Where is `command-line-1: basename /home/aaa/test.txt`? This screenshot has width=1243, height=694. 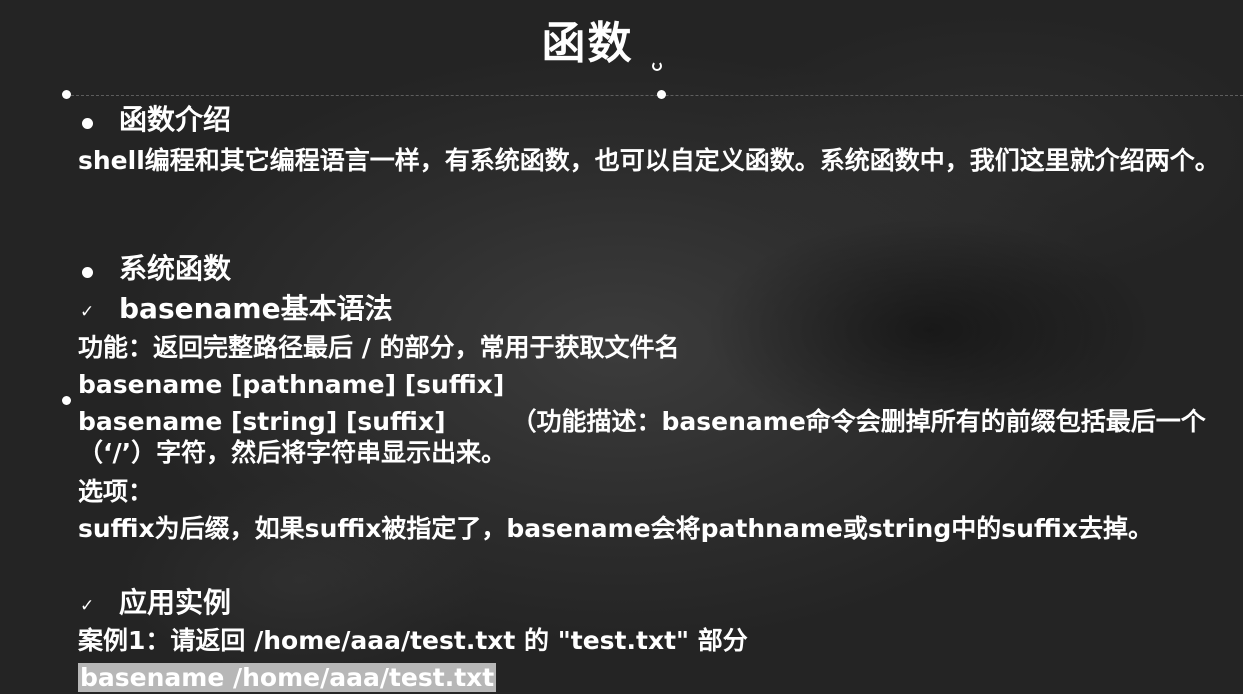 command-line-1: basename /home/aaa/test.txt is located at coordinates (287, 677).